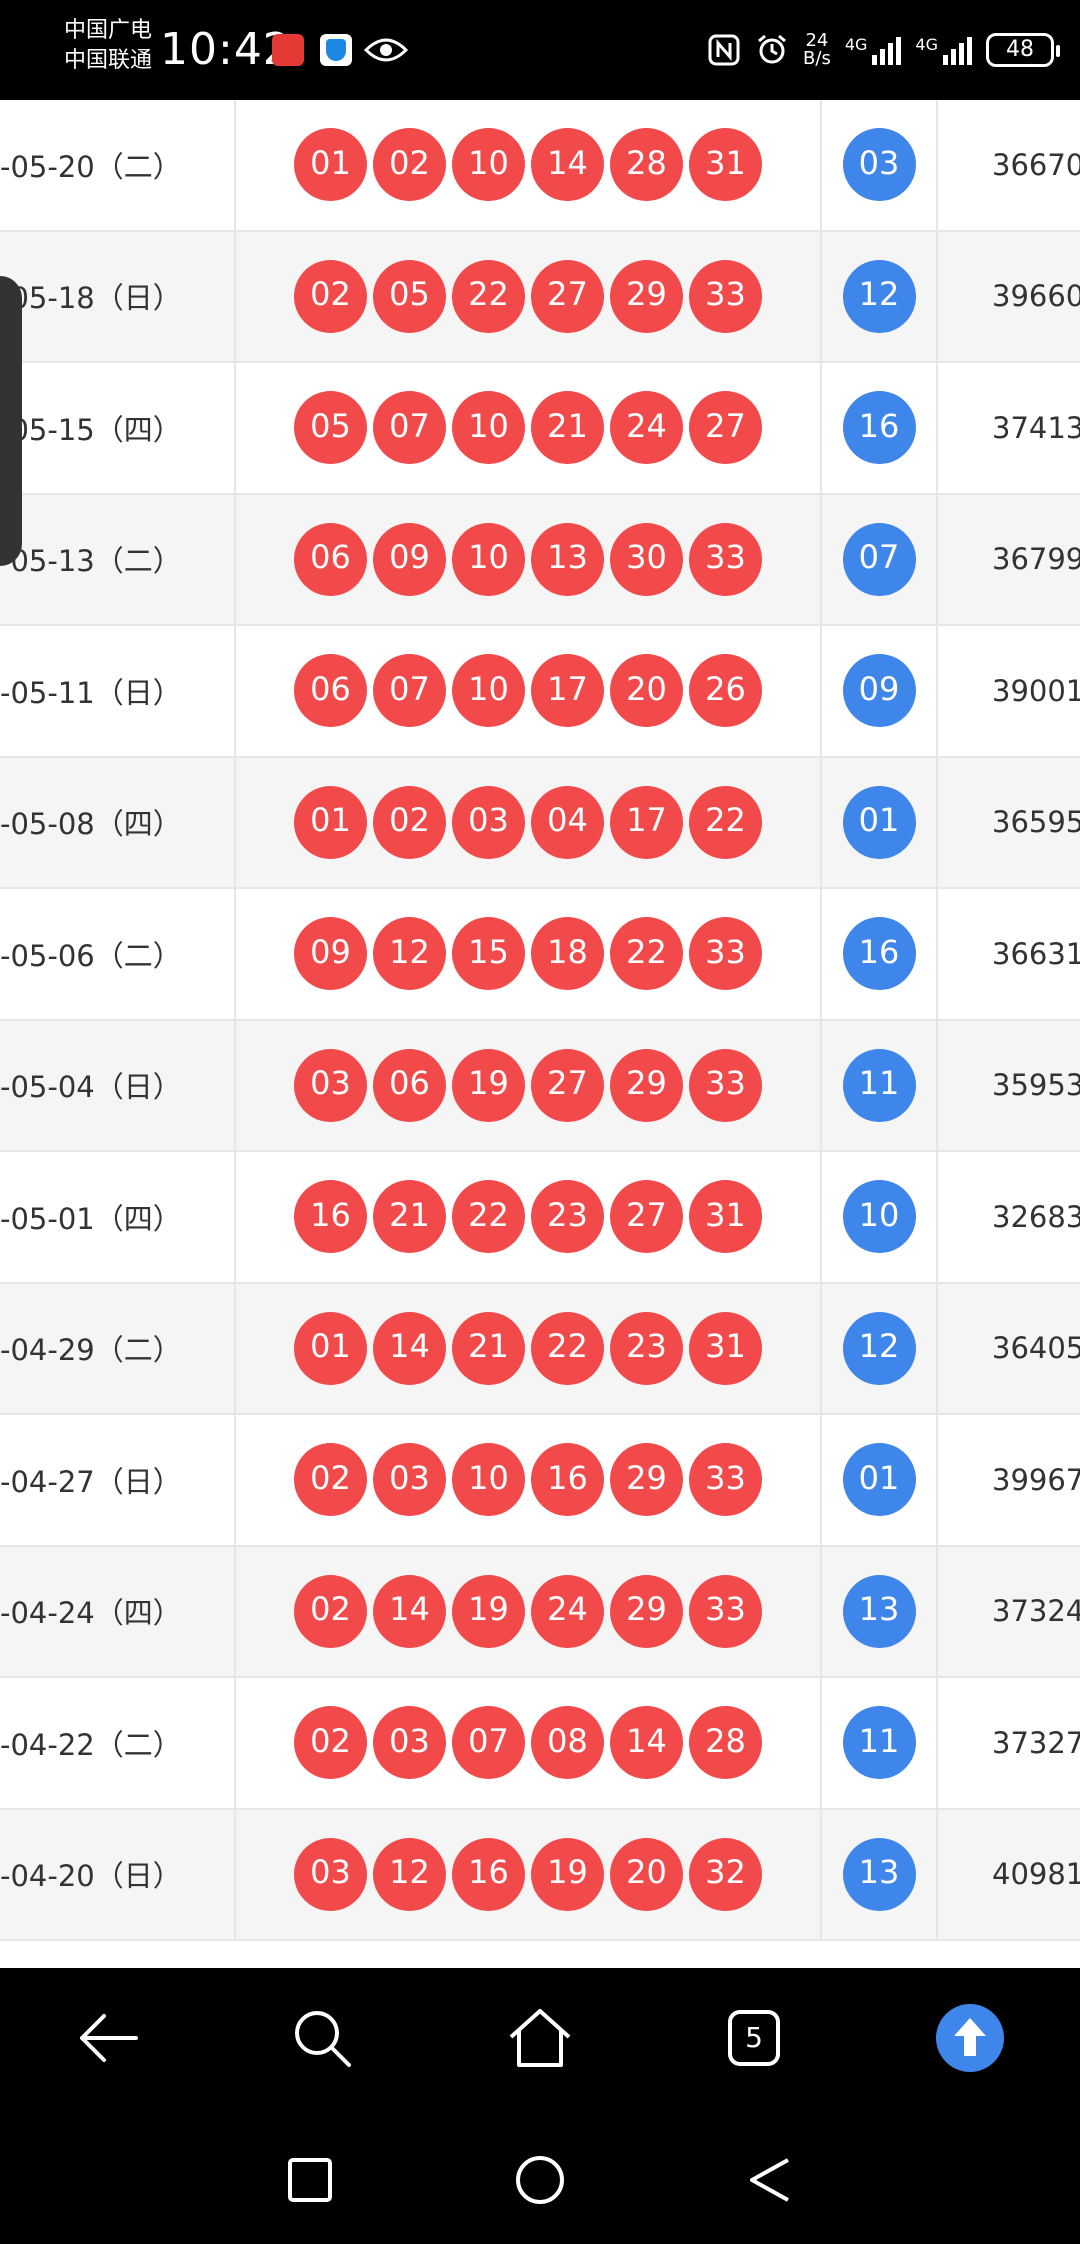  I want to click on side-drawer-handle, so click(11, 421).